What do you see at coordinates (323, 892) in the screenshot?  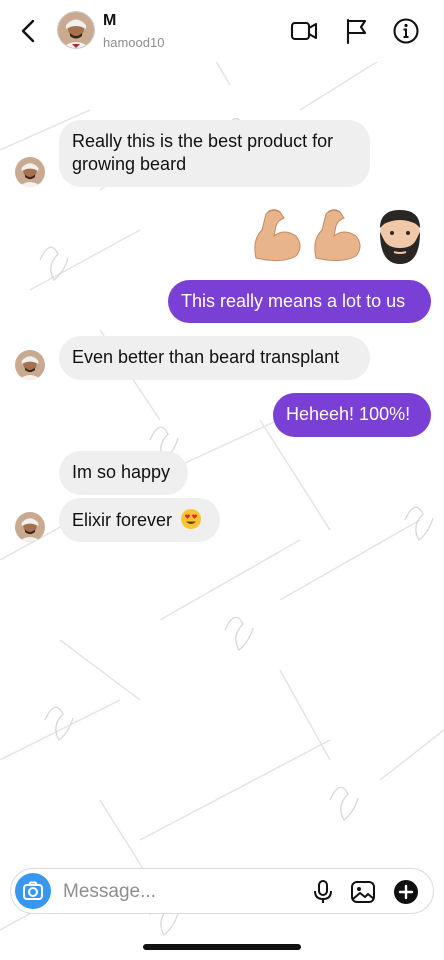 I see `microphone-icon` at bounding box center [323, 892].